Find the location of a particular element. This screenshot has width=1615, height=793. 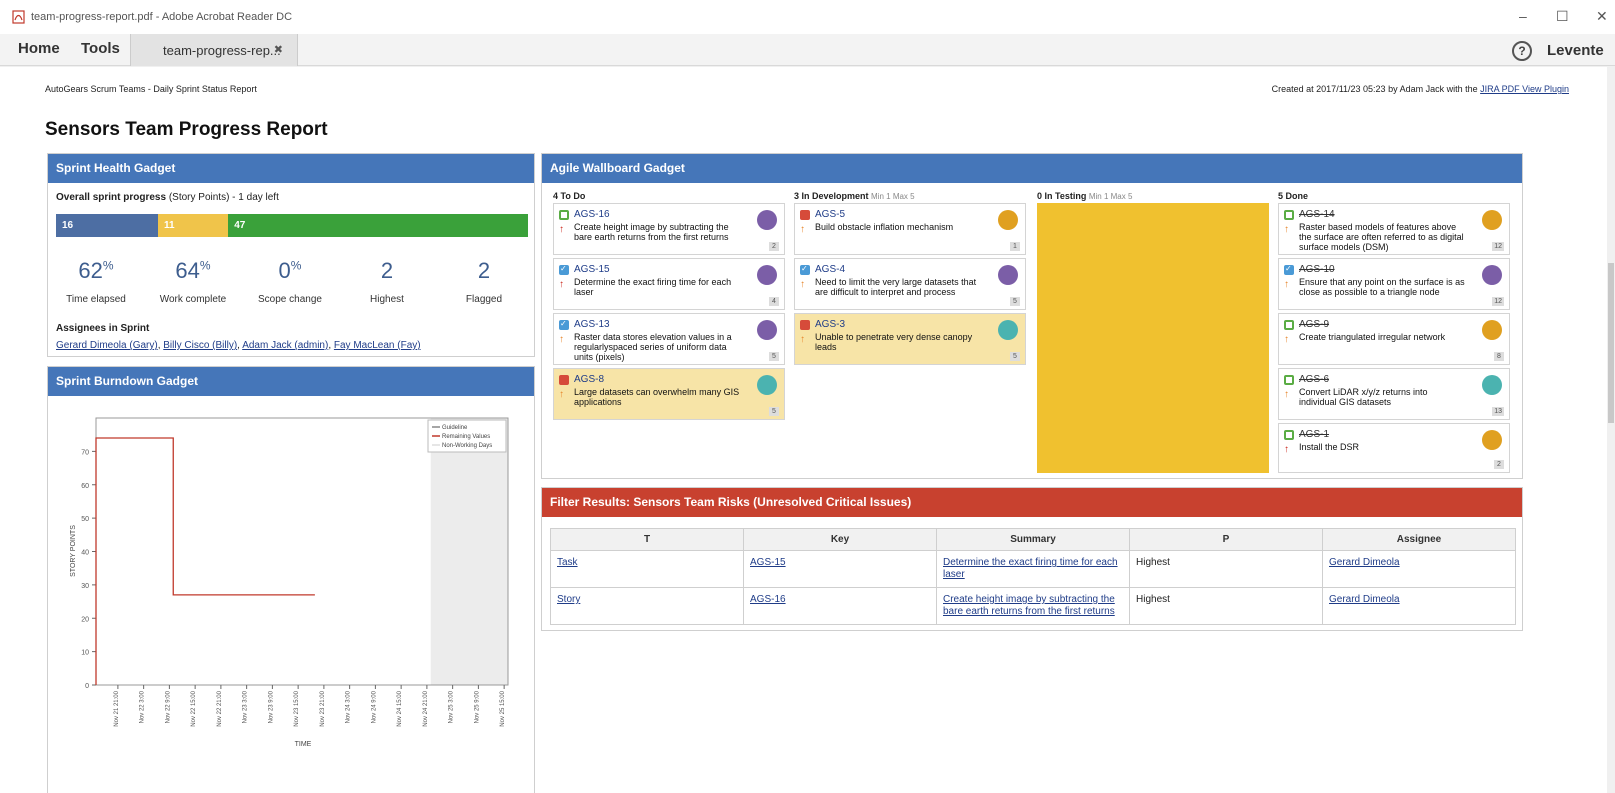

key-cell: AGS-16 is located at coordinates (840, 606).